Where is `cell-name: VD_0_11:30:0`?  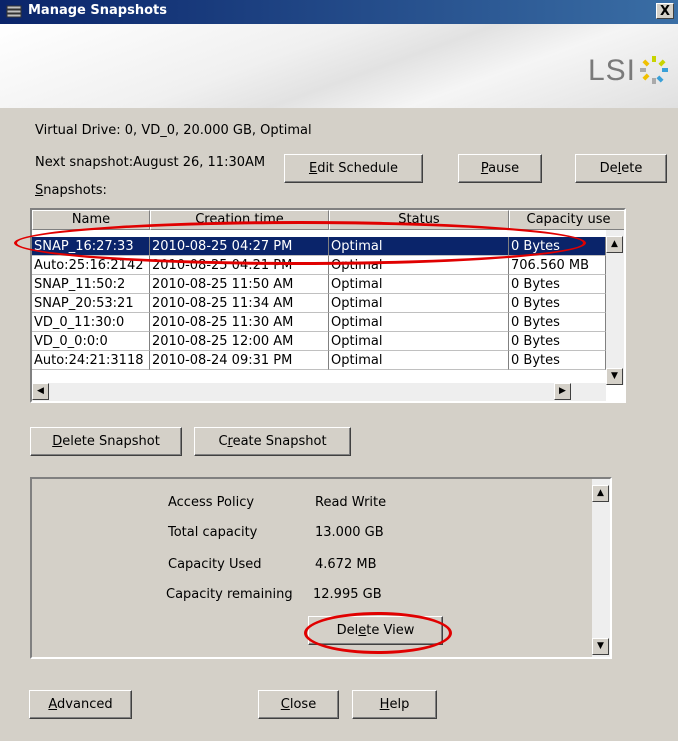
cell-name: VD_0_11:30:0 is located at coordinates (91, 322).